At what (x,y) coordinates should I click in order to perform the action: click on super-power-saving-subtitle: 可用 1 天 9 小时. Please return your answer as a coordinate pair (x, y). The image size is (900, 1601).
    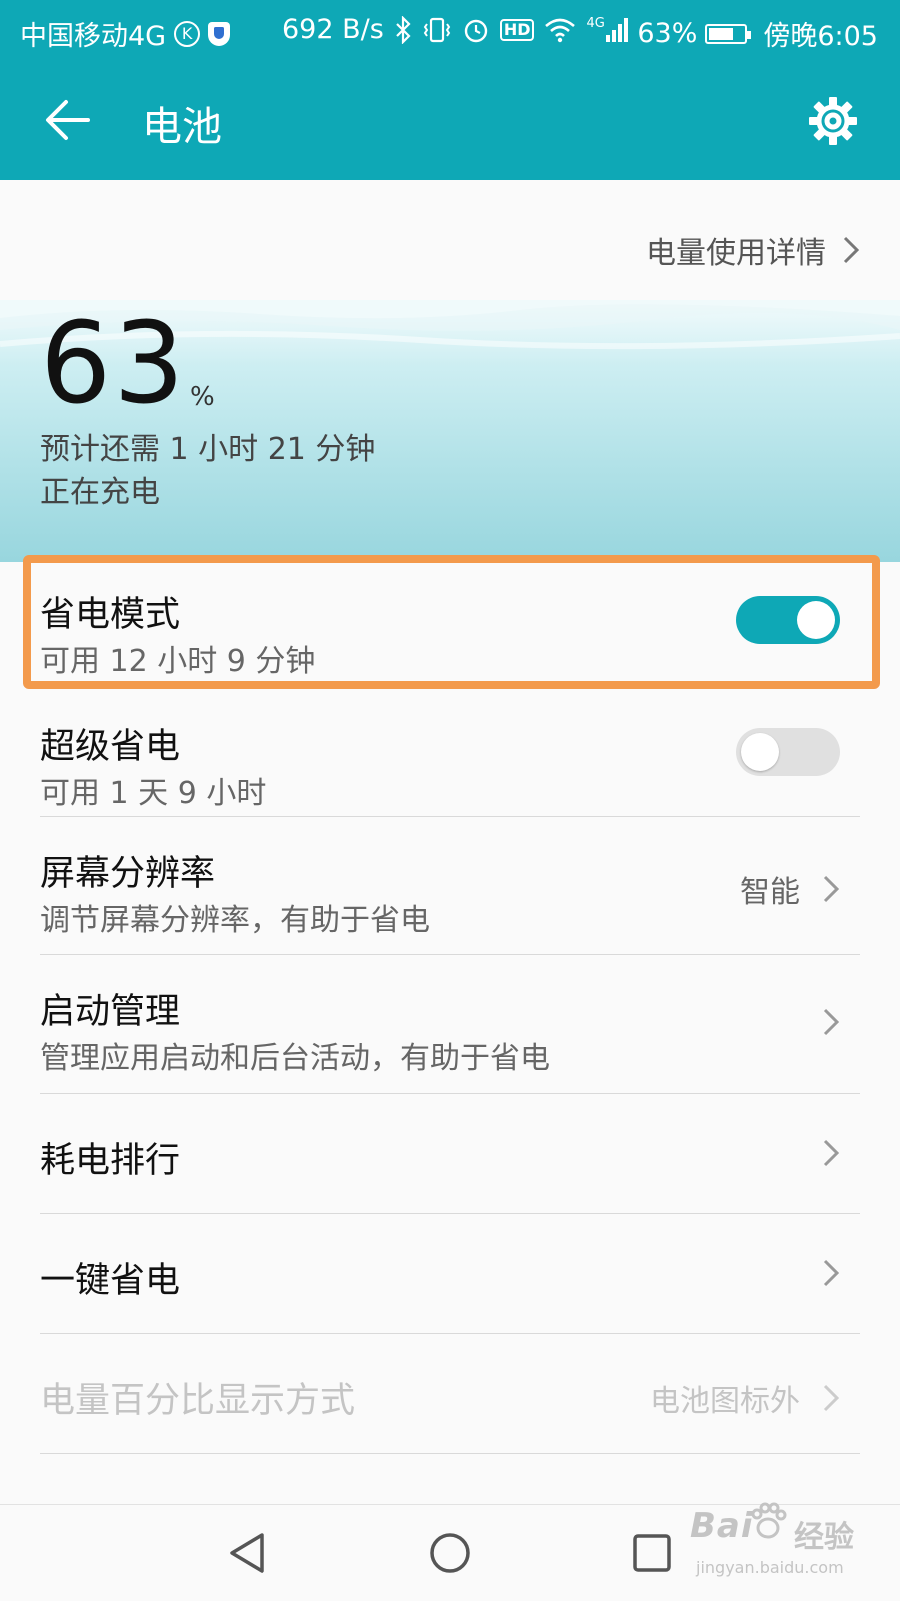
    Looking at the image, I should click on (153, 793).